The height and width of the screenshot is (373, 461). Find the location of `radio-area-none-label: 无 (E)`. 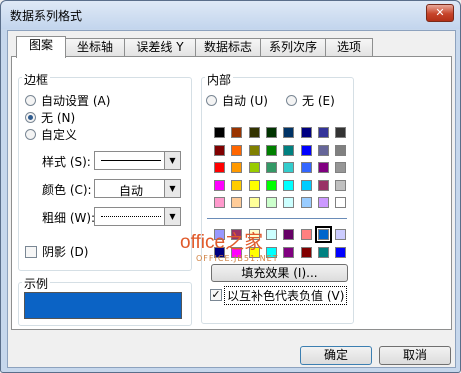

radio-area-none-label: 无 (E) is located at coordinates (318, 101).